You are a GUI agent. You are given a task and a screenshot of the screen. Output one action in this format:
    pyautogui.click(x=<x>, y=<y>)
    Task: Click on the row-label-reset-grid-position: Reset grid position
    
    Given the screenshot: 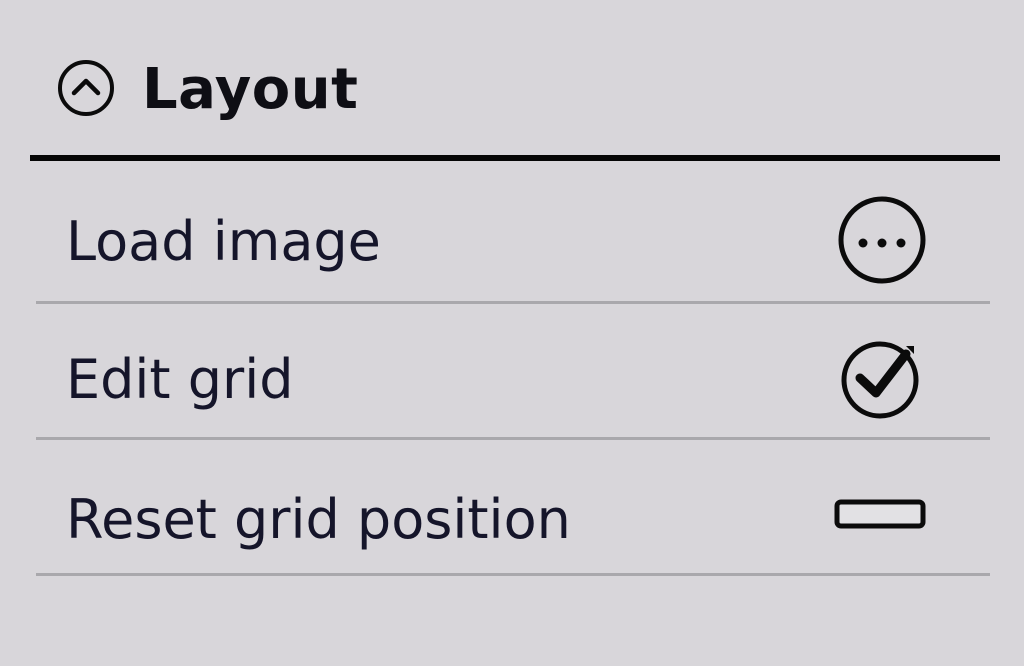 What is the action you would take?
    pyautogui.click(x=318, y=519)
    